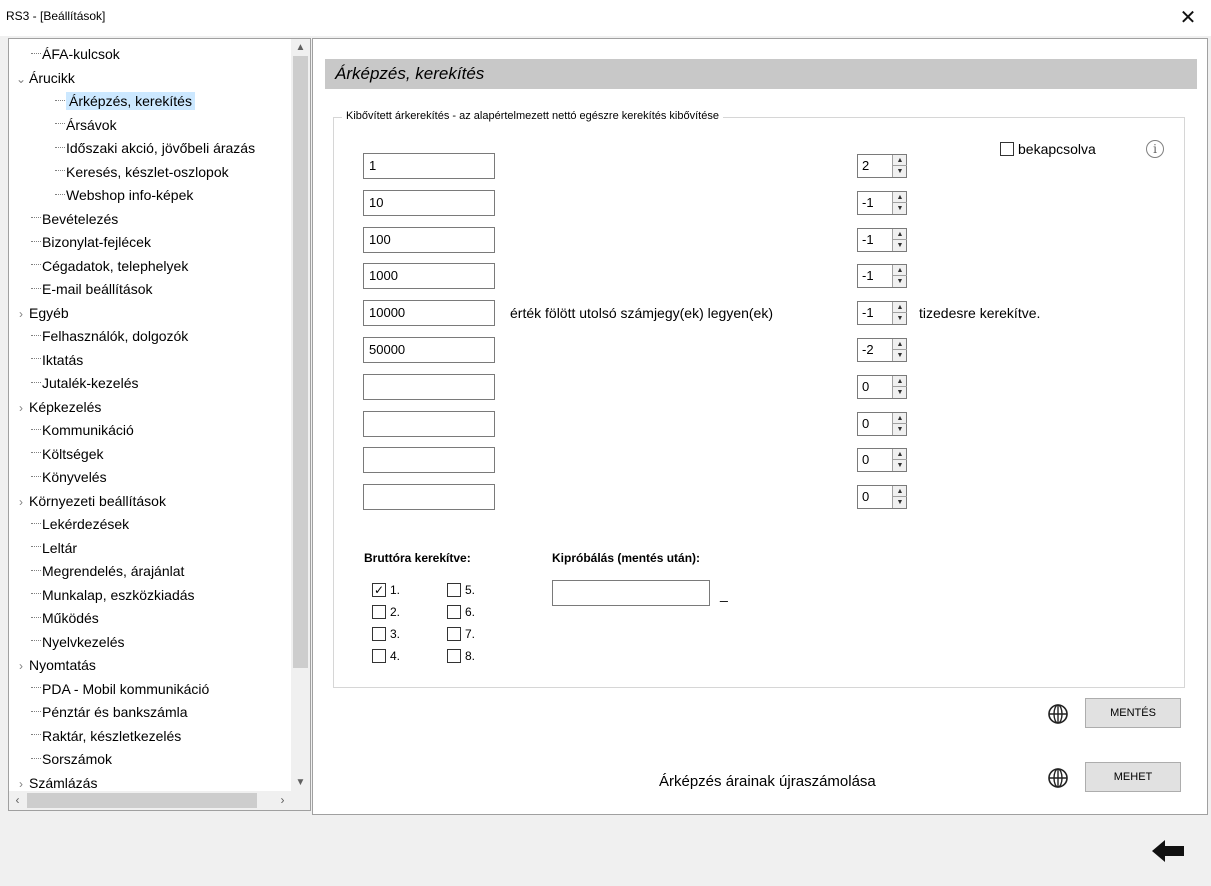 The image size is (1211, 886). Describe the element at coordinates (58, 782) in the screenshot. I see `tree-item: › Számlázás` at that location.